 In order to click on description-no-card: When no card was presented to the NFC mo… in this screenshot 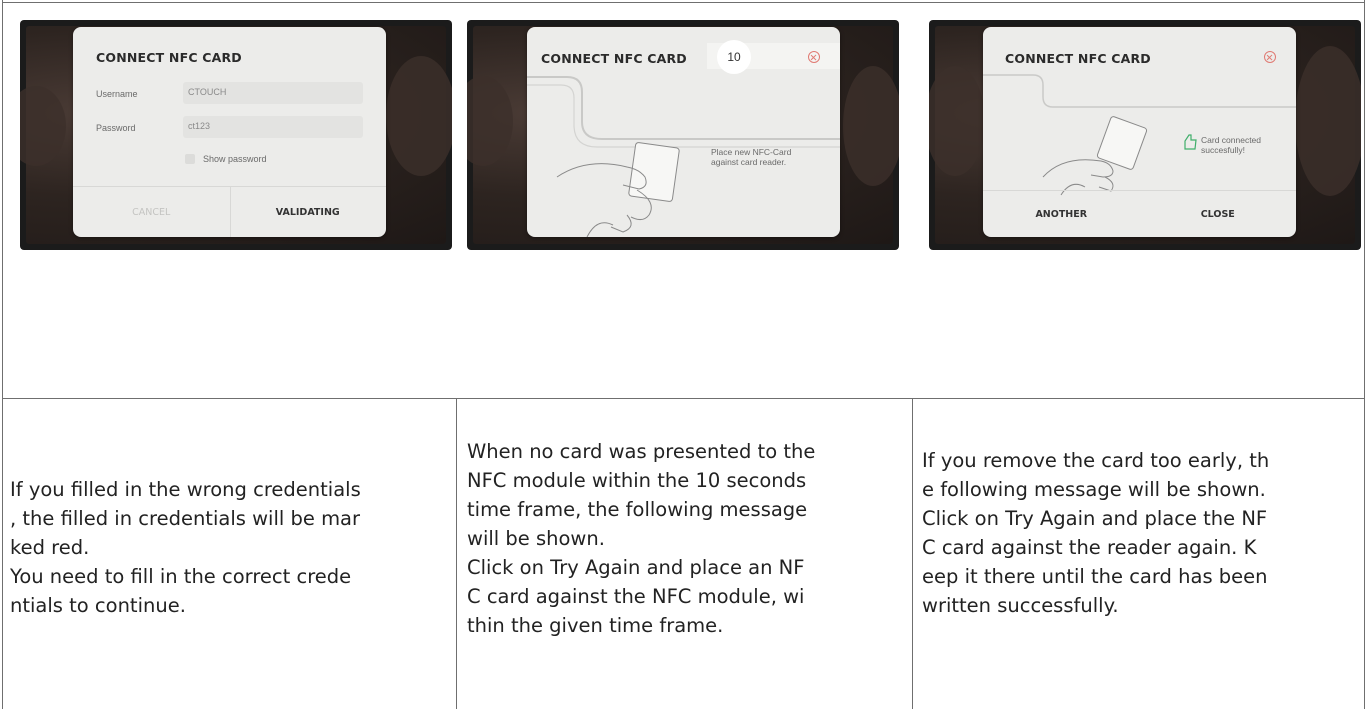, I will do `click(641, 538)`.